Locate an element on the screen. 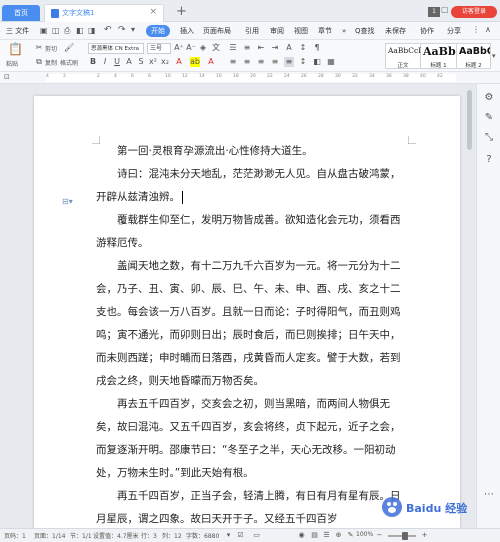 Image resolution: width=500 pixels, height=542 pixels. status-pages: 页面：1/14 is located at coordinates (49, 535).